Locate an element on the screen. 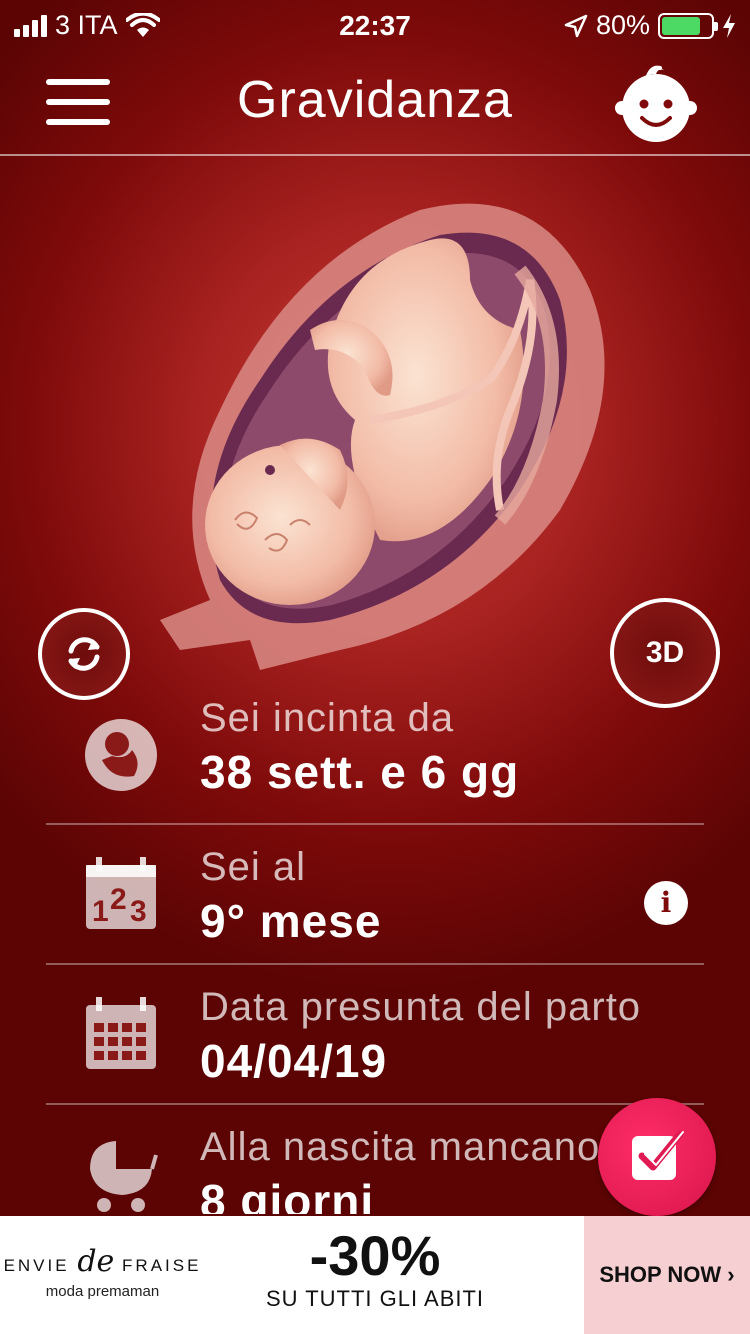 The height and width of the screenshot is (1334, 750). shop-now-button: SHOP NOW › is located at coordinates (667, 1275).